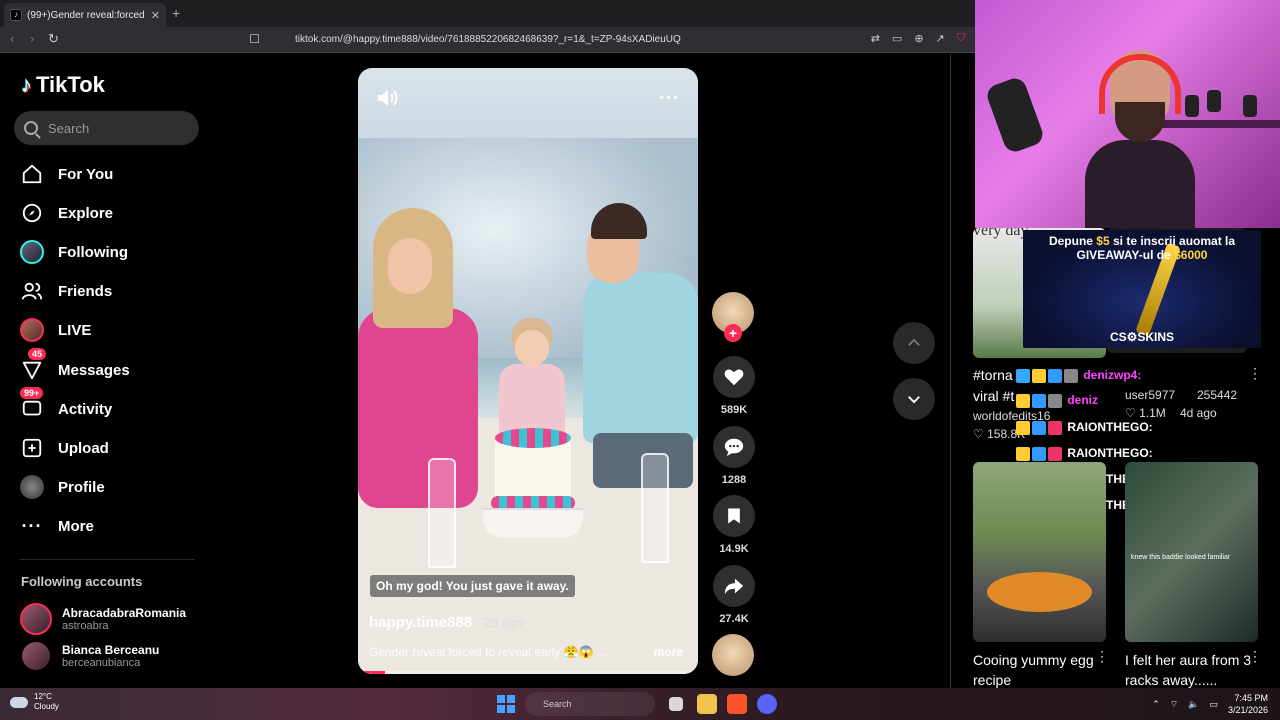 The height and width of the screenshot is (720, 1280). I want to click on comment-icon, so click(734, 447).